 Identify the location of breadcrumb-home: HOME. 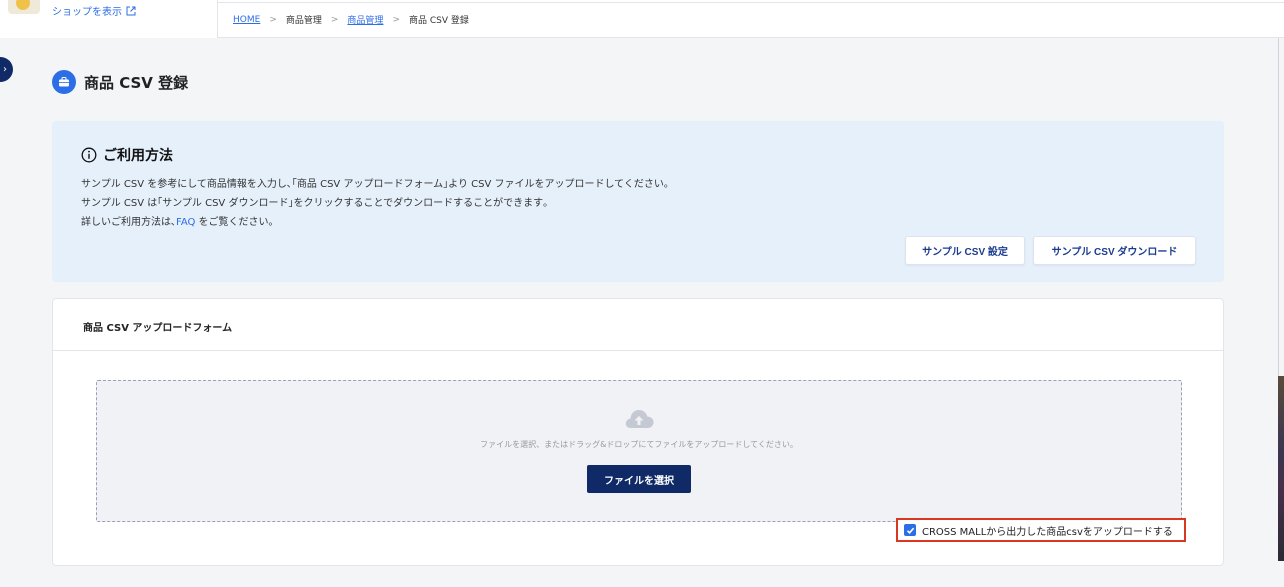
(246, 20).